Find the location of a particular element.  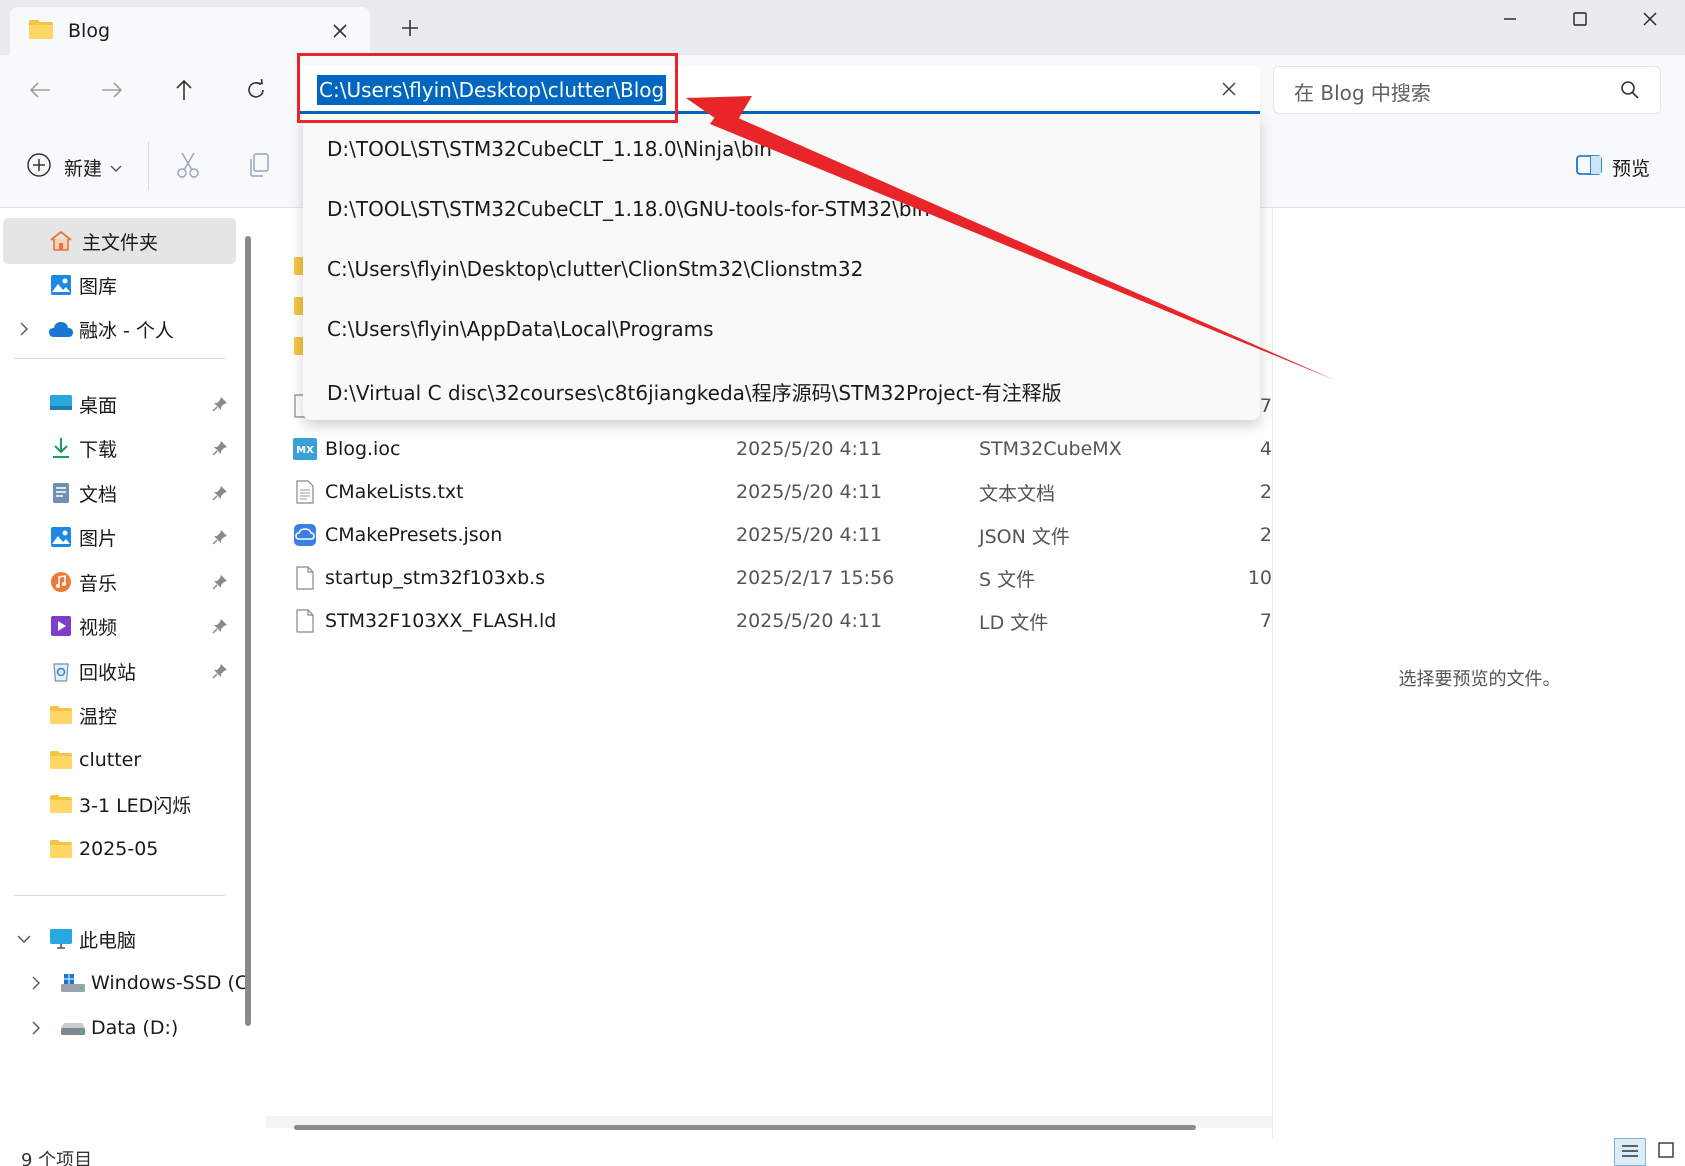

sidebar-item-desktop: 桌面 is located at coordinates (118, 404).